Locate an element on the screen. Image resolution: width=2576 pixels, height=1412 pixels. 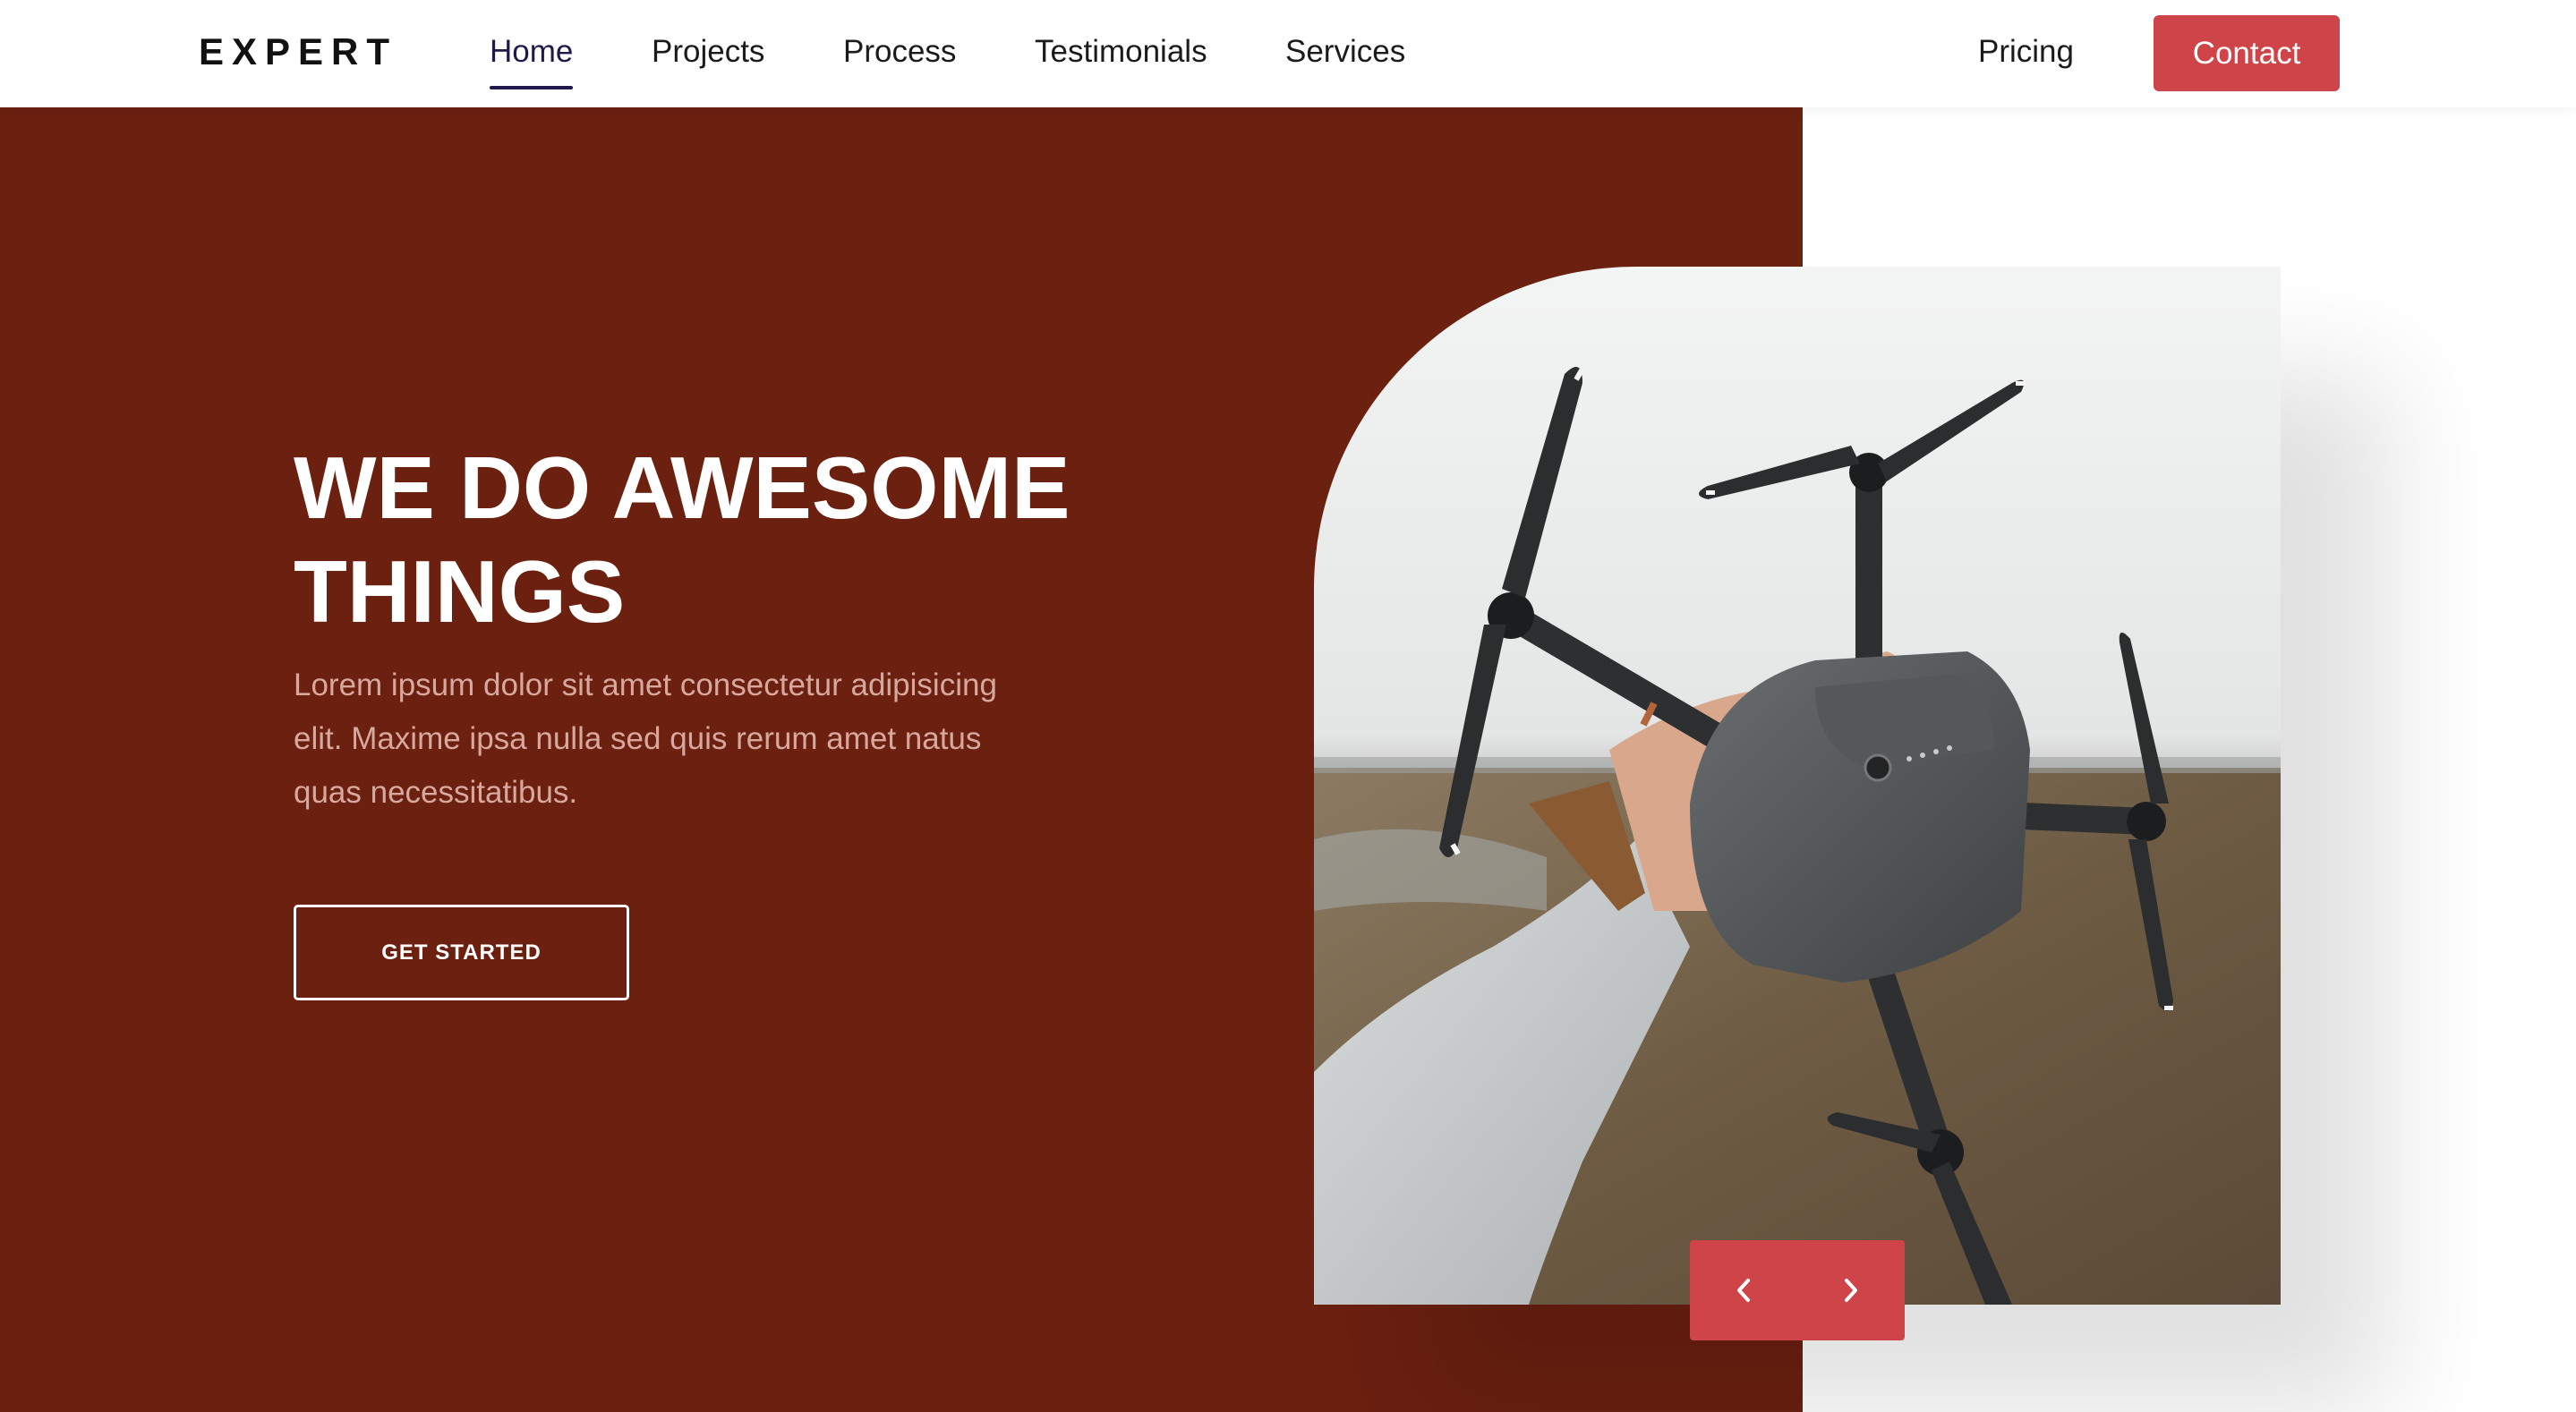
chevron-left-icon is located at coordinates (1743, 1290).